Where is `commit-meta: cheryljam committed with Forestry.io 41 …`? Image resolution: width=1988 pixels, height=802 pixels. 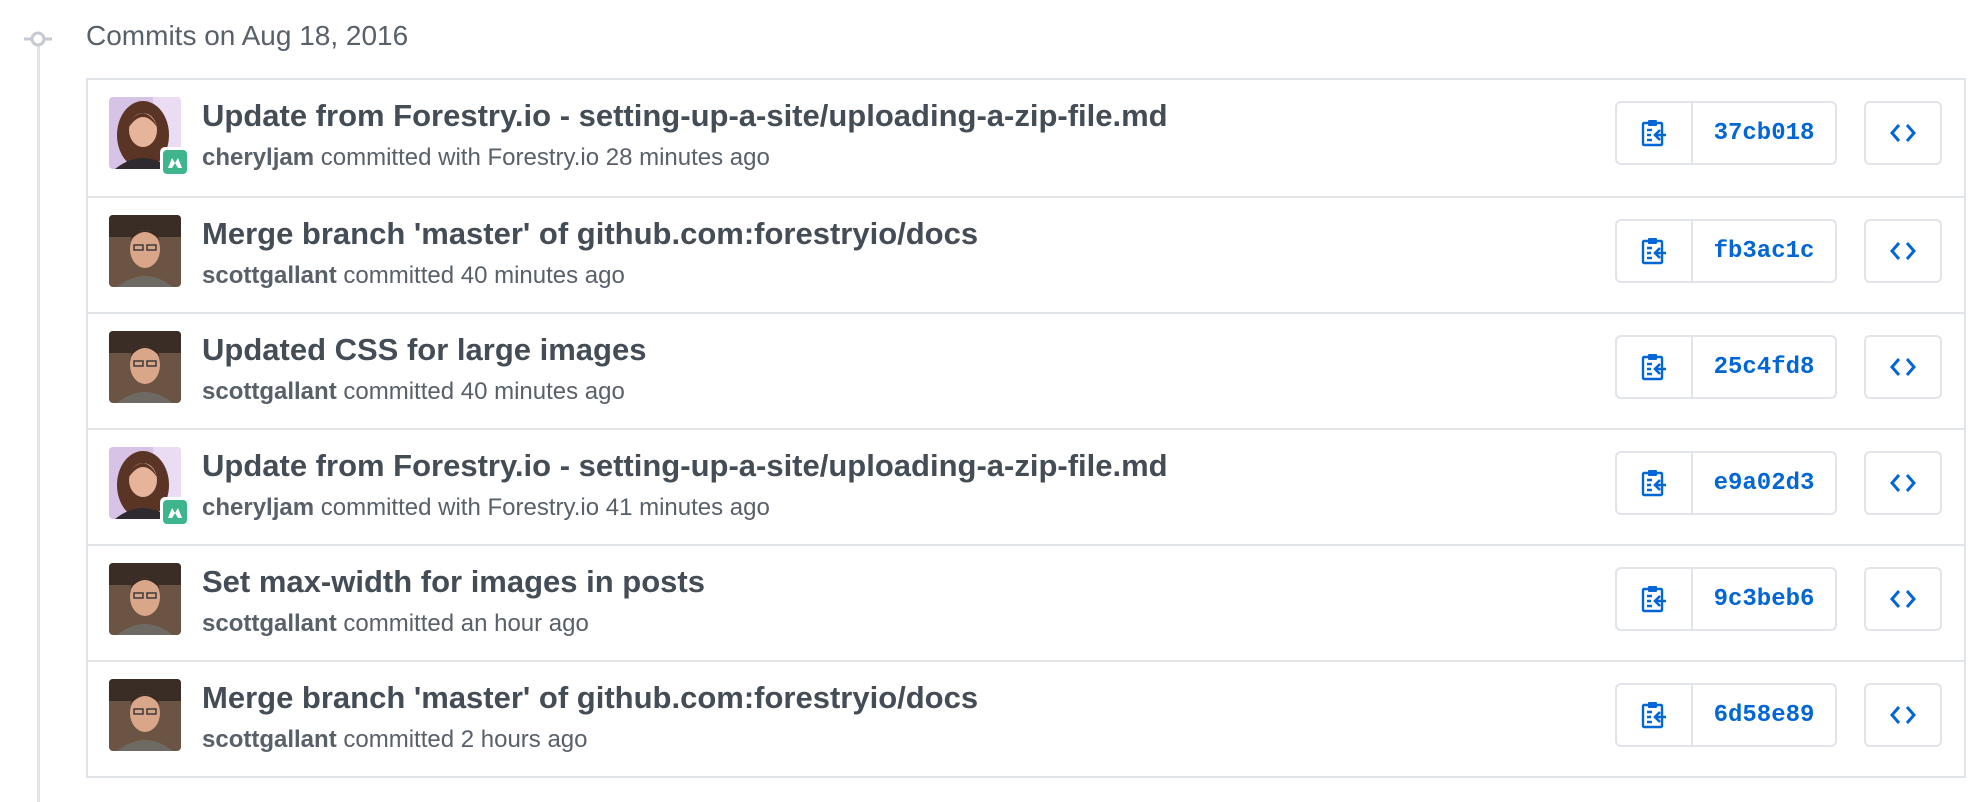
commit-meta: cheryljam committed with Forestry.io 41 … is located at coordinates (486, 508).